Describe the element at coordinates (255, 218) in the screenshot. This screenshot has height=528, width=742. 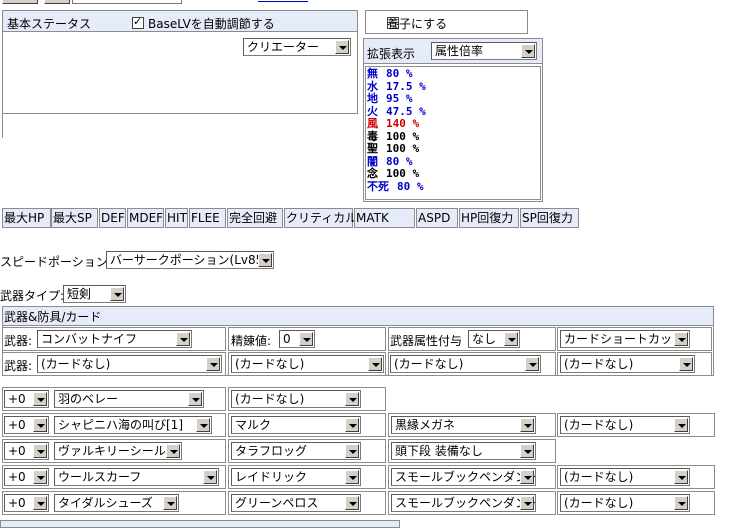
I see `stat-column-header: 完全回避` at that location.